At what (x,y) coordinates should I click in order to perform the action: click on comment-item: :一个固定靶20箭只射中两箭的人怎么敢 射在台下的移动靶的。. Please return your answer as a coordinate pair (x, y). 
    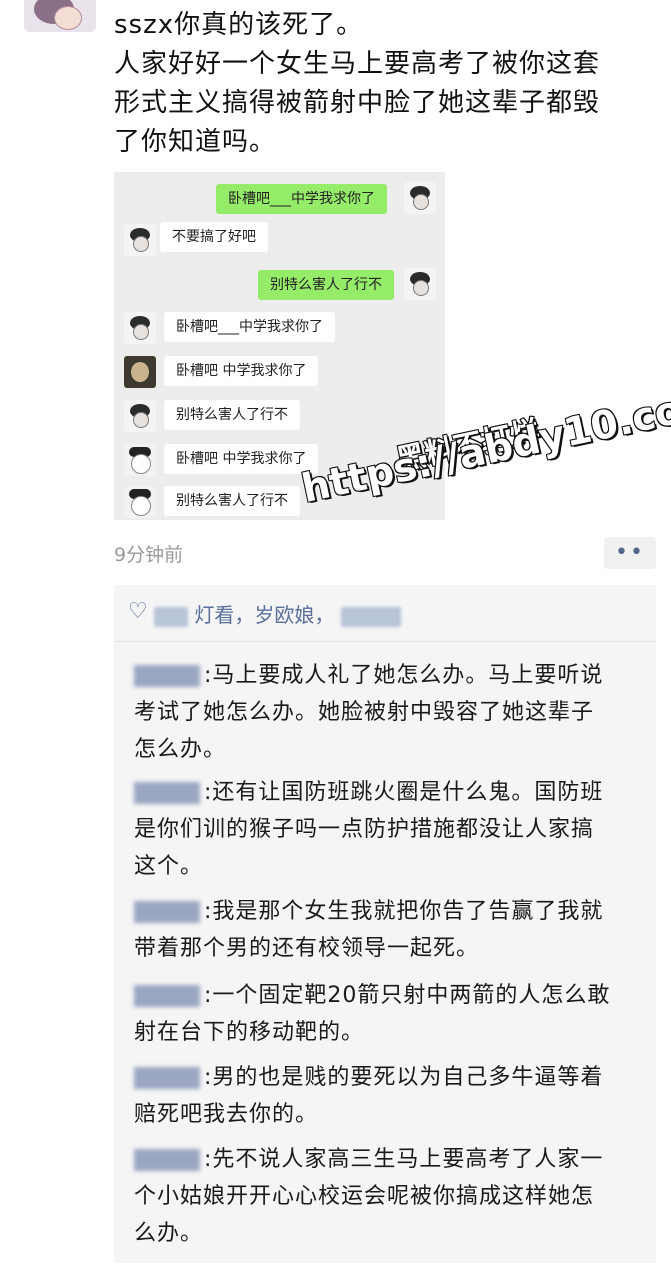
    Looking at the image, I should click on (389, 1014).